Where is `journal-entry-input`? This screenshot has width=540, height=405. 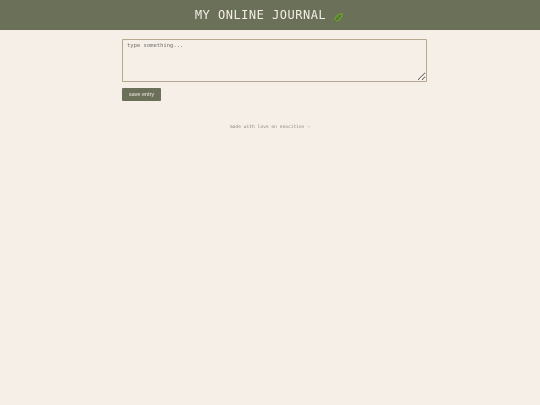
journal-entry-input is located at coordinates (274, 60).